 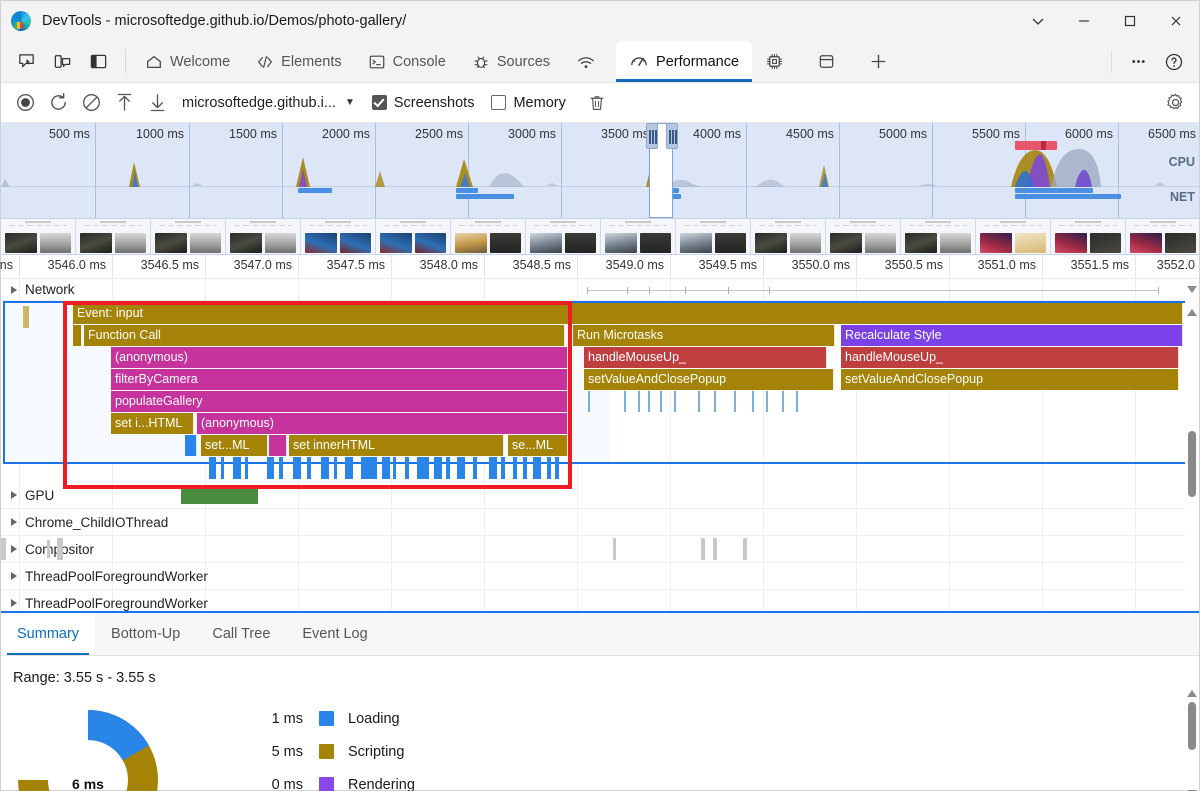 I want to click on flame-bar-anonymous-1: (anonymous), so click(x=339, y=357).